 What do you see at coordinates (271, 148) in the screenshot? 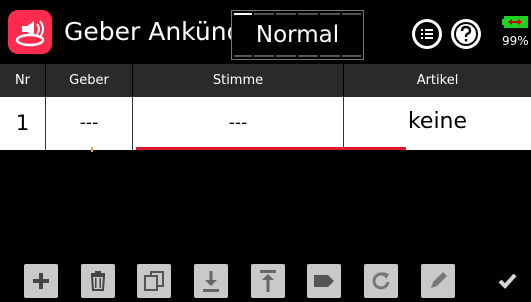
I see `selection-underline` at bounding box center [271, 148].